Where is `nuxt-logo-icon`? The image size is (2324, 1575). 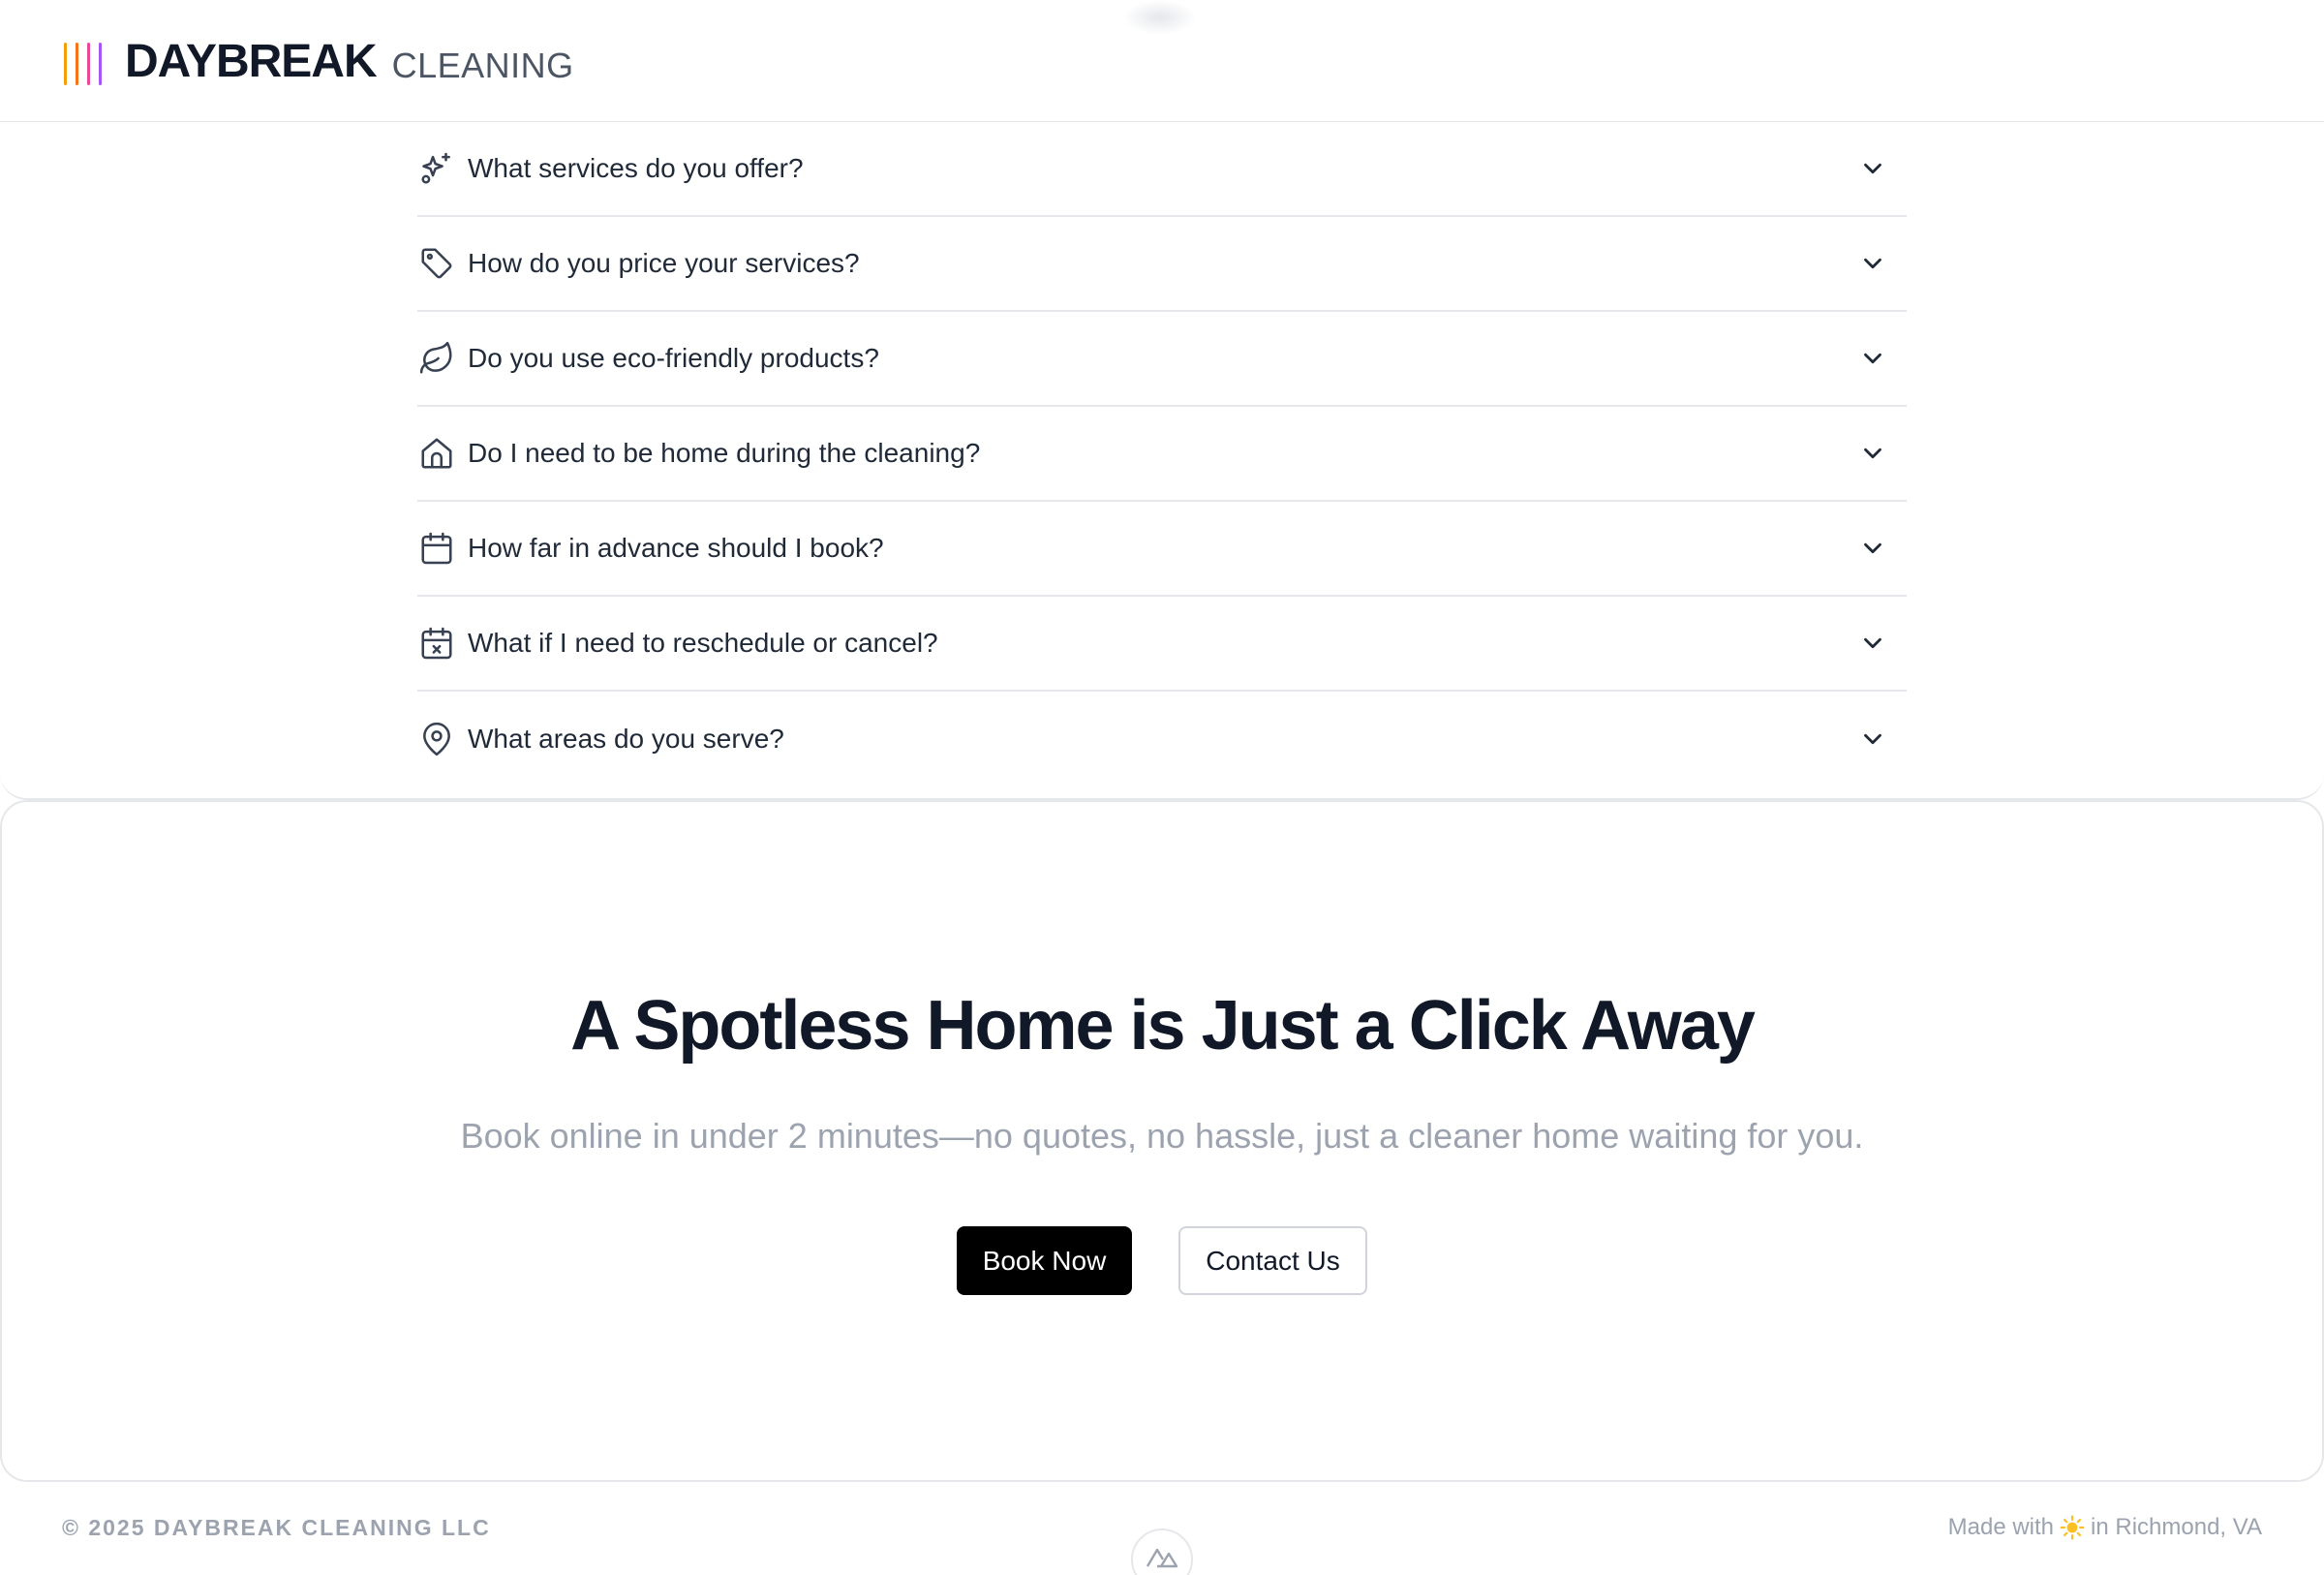
nuxt-logo-icon is located at coordinates (1162, 1558).